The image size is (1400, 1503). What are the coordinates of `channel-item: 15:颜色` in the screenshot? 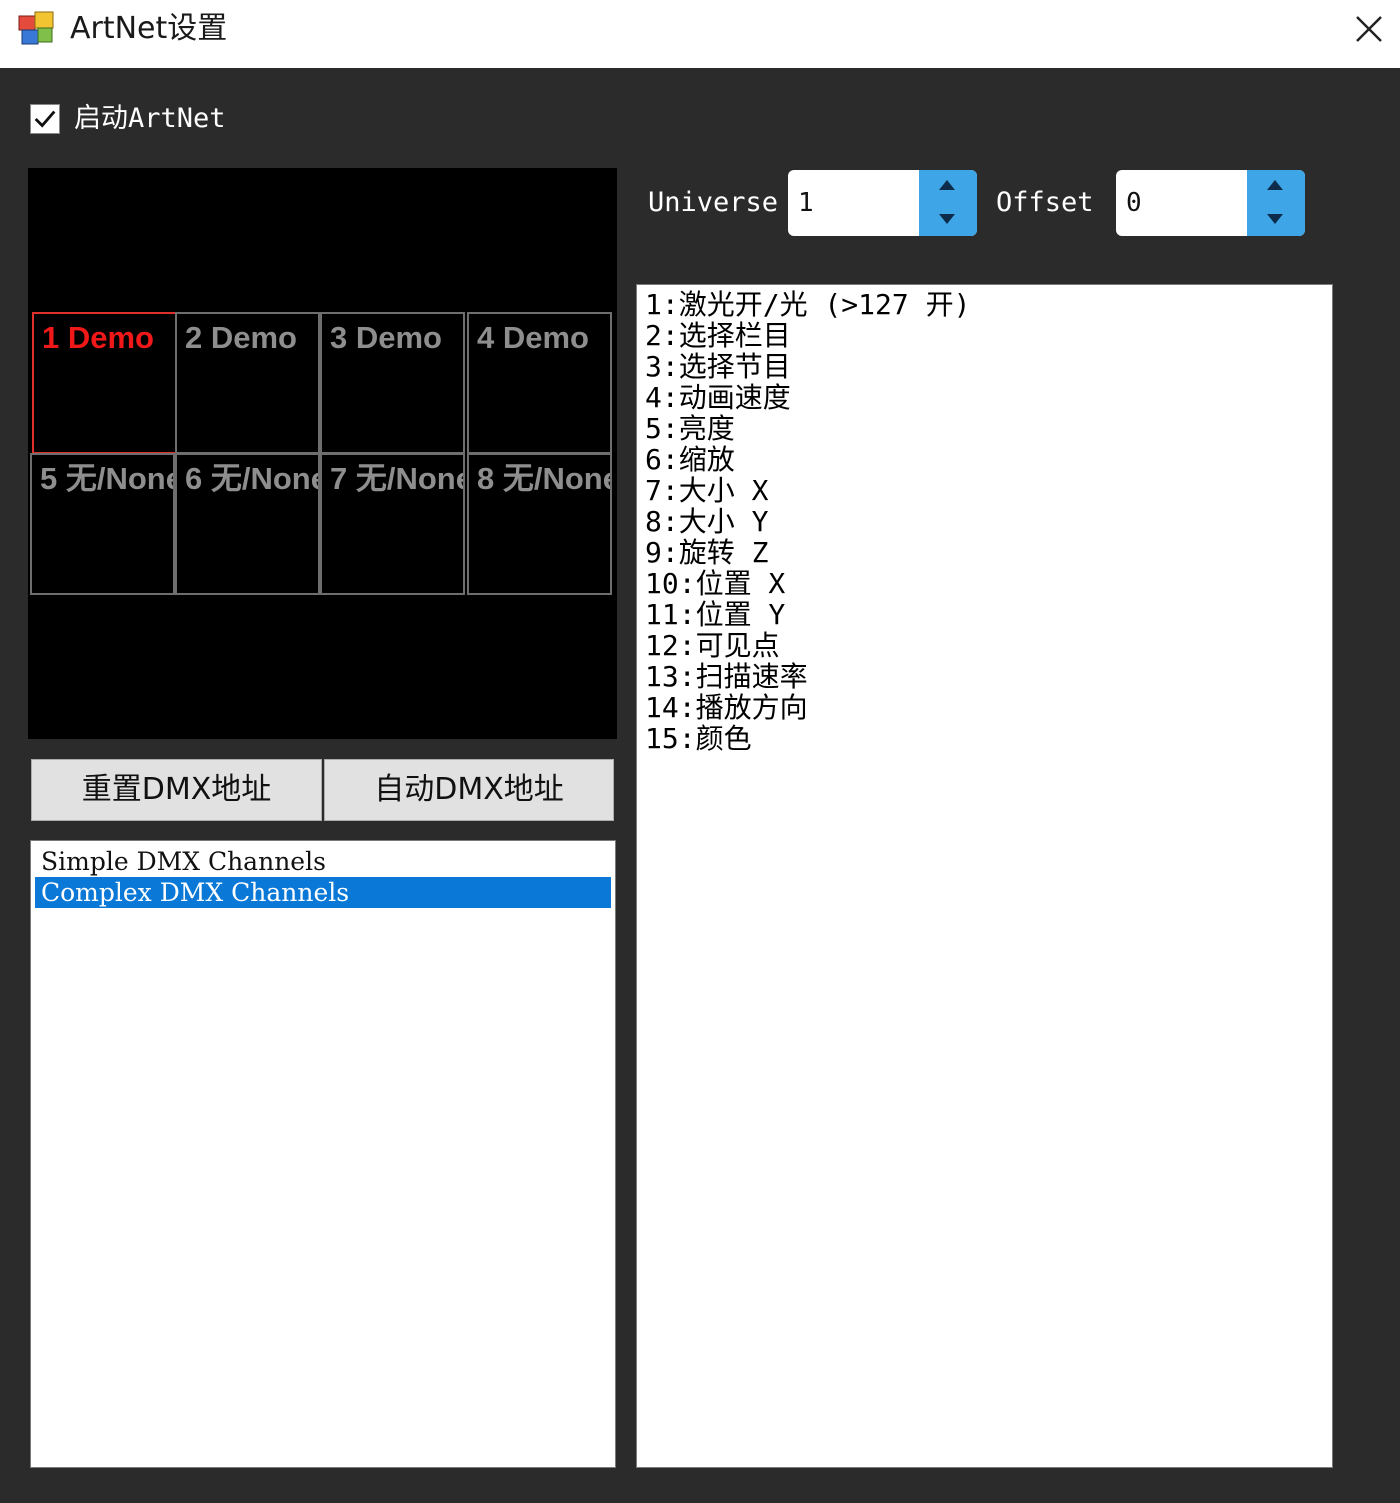 It's located at (698, 738).